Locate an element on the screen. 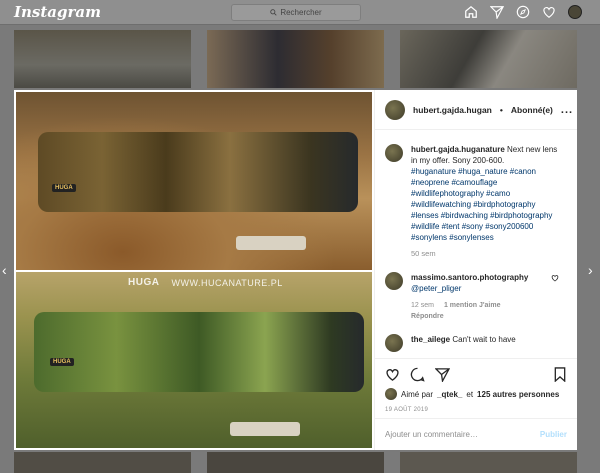 The width and height of the screenshot is (600, 473). comment-body: the_ailege Can't wait to have is located at coordinates (486, 343).